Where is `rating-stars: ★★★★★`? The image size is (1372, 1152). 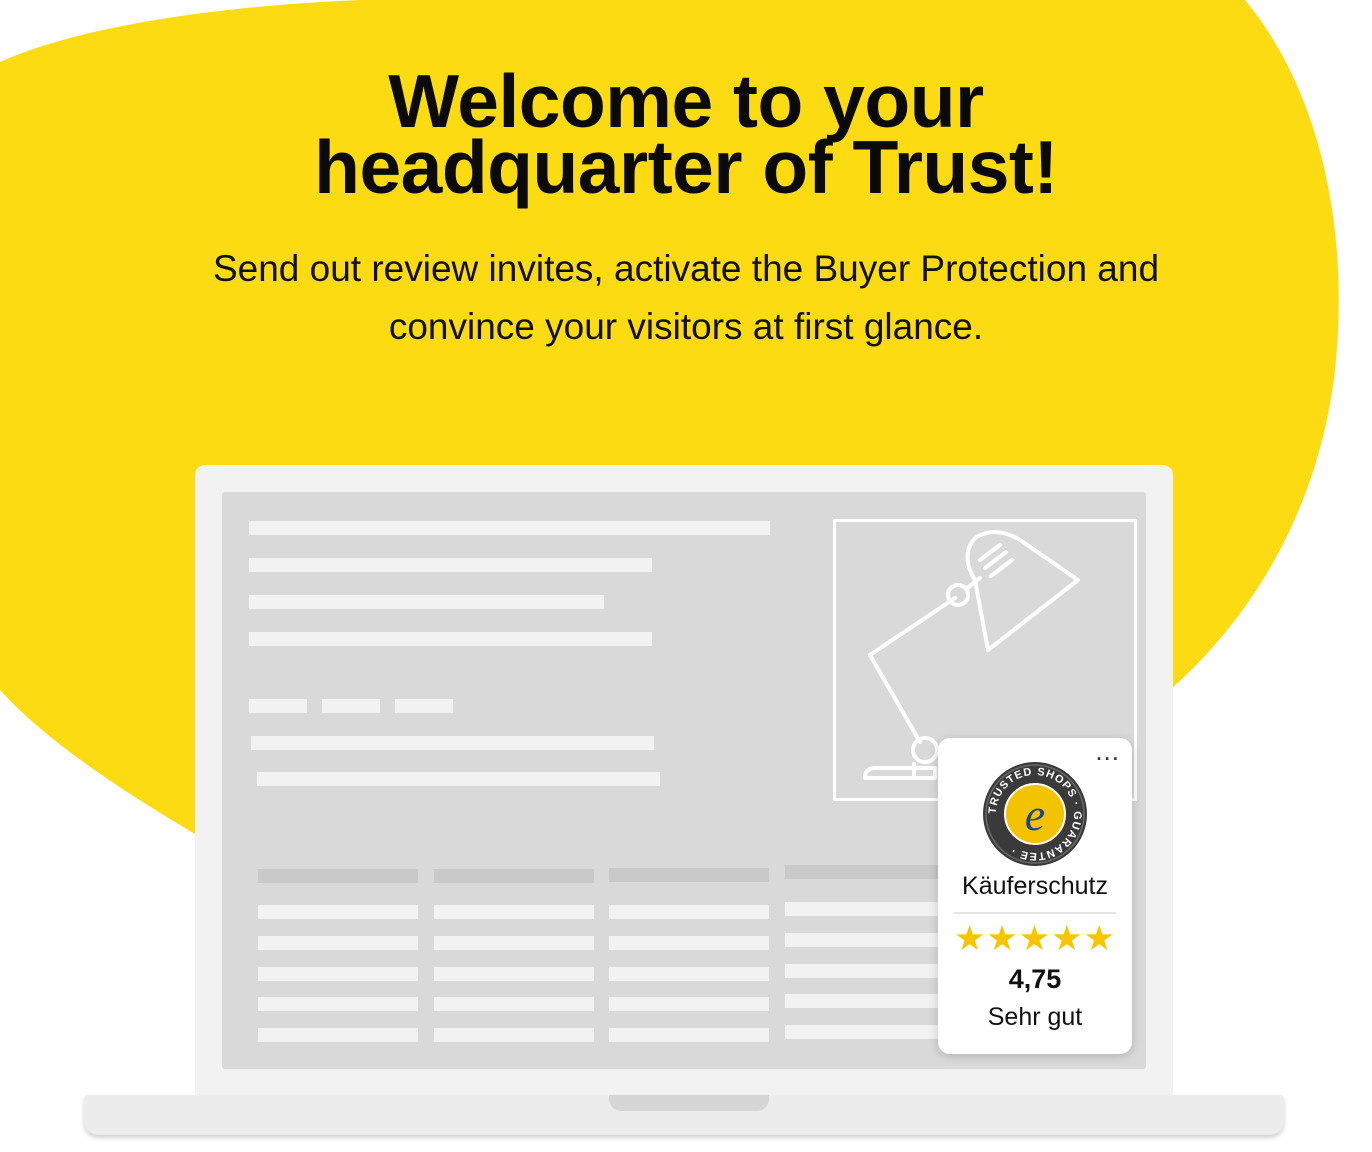
rating-stars: ★★★★★ is located at coordinates (1035, 938).